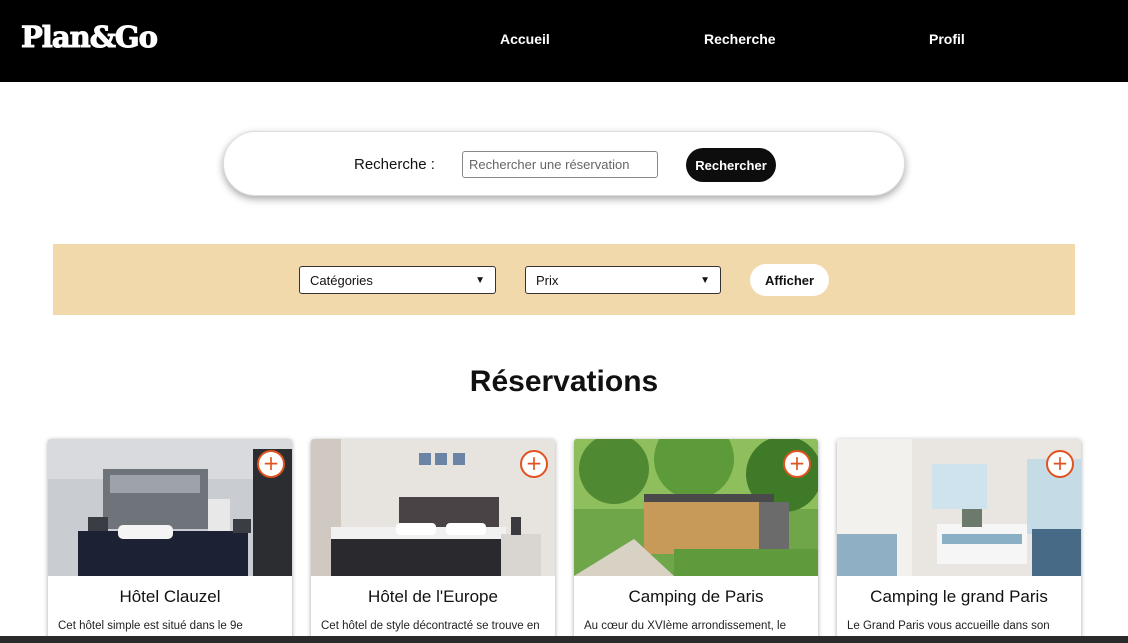  I want to click on search-panel: Recherche : Rechercher, so click(564, 163).